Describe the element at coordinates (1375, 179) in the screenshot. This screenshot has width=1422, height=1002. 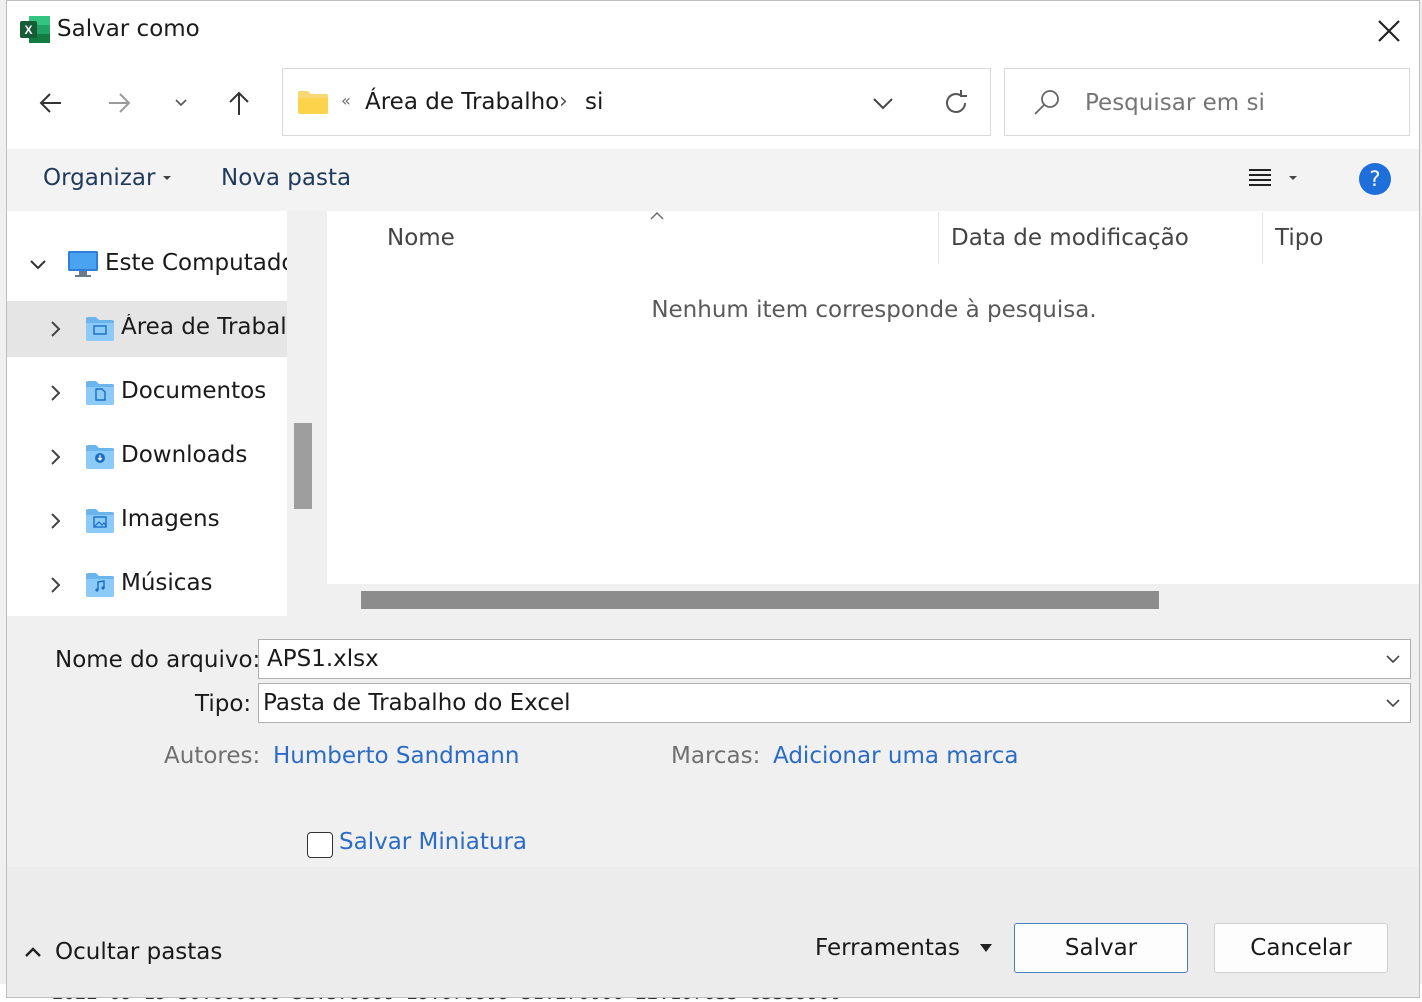
I see `help-button: ?` at that location.